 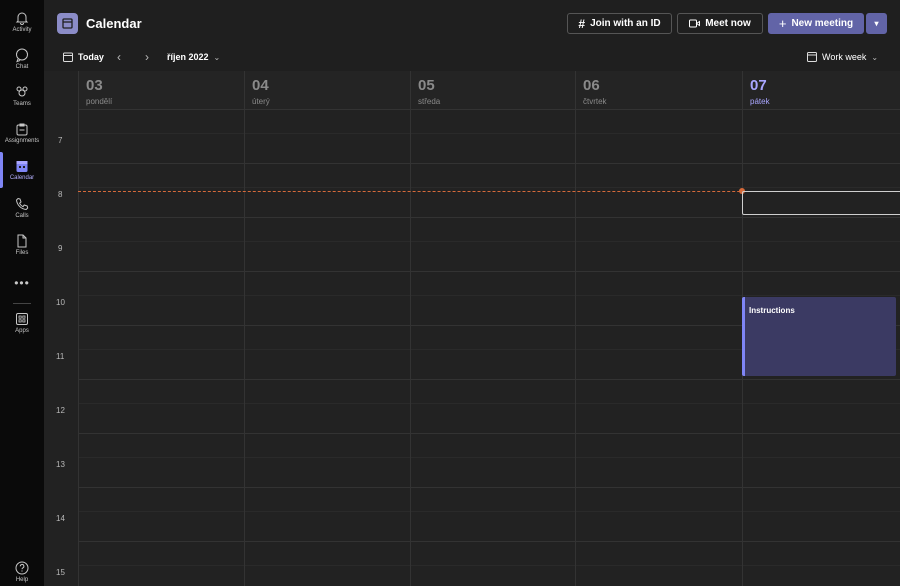 I want to click on day-header: 04 úterý, so click(x=327, y=90).